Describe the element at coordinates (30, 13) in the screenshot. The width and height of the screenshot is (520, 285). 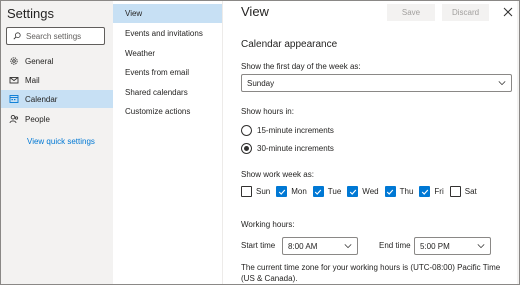
I see `settings-title: Settings` at that location.